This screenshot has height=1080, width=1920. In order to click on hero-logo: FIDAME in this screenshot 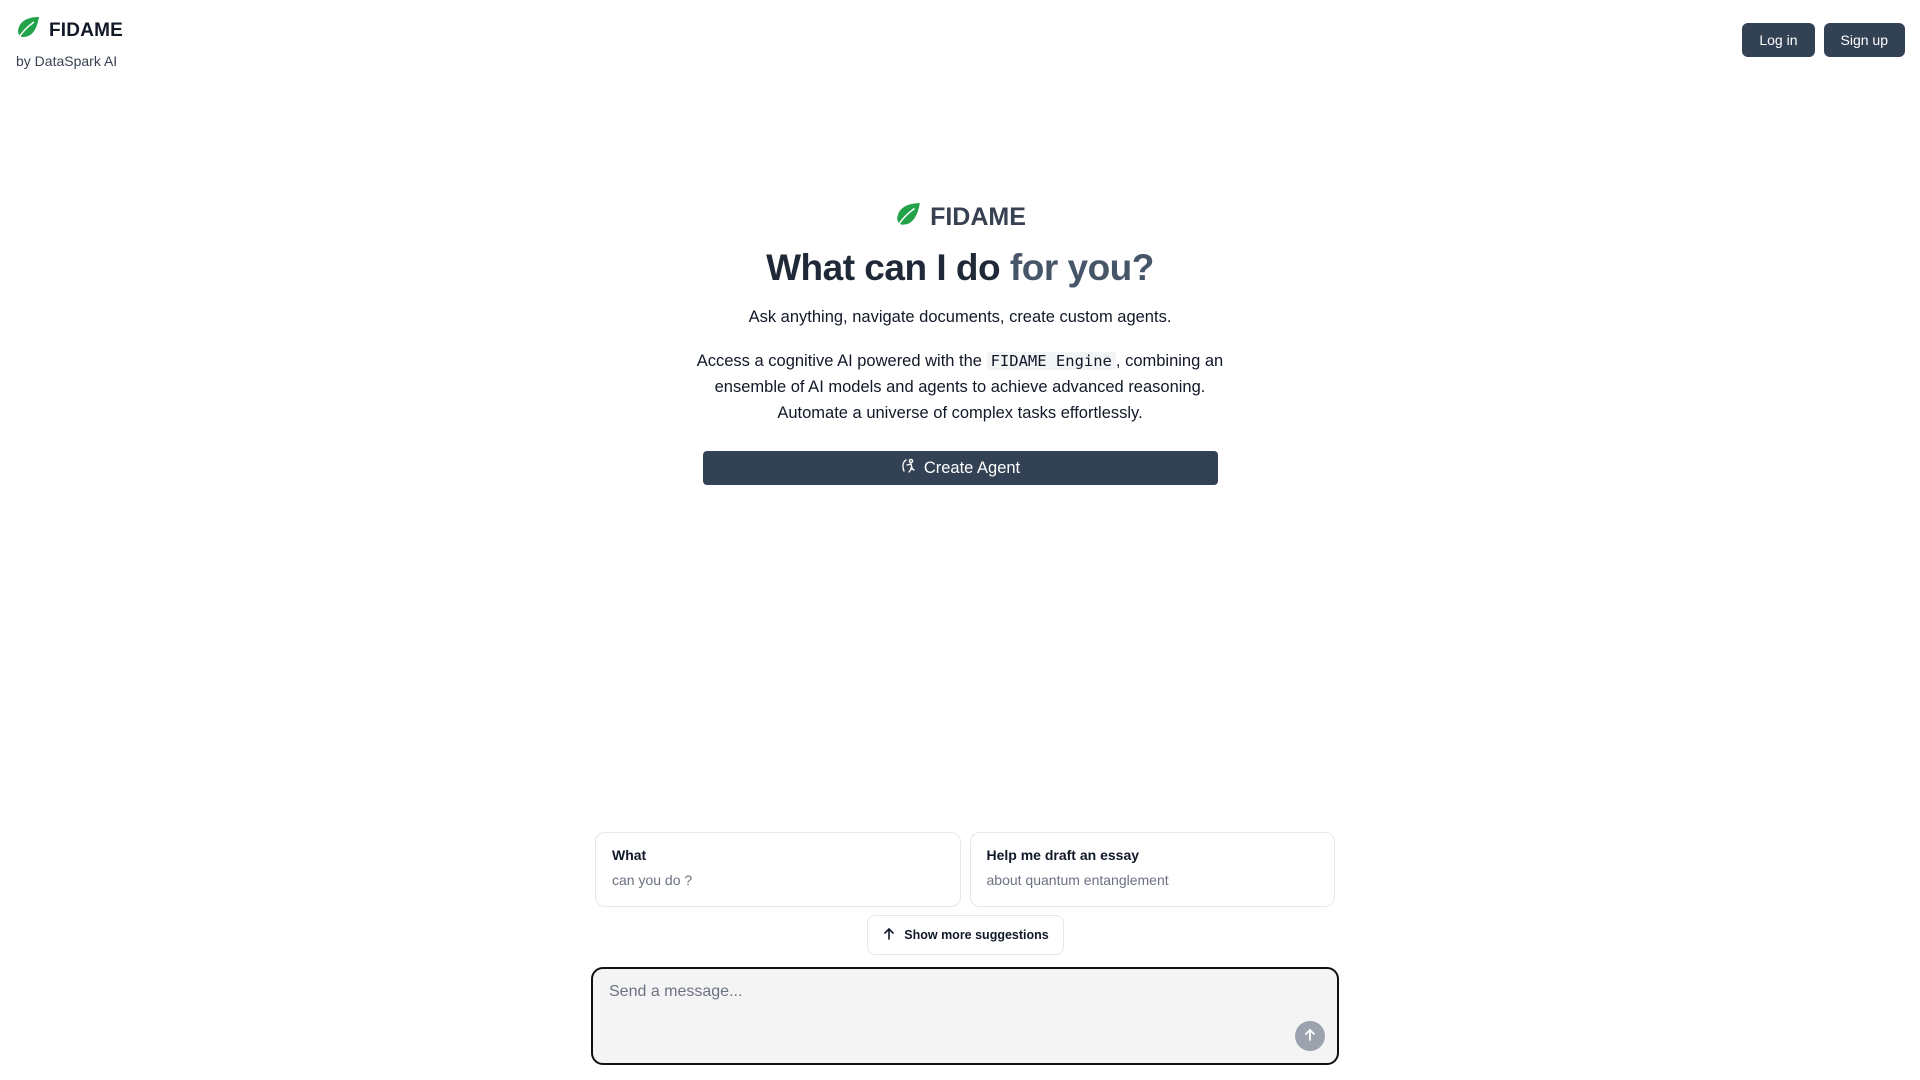, I will do `click(960, 217)`.